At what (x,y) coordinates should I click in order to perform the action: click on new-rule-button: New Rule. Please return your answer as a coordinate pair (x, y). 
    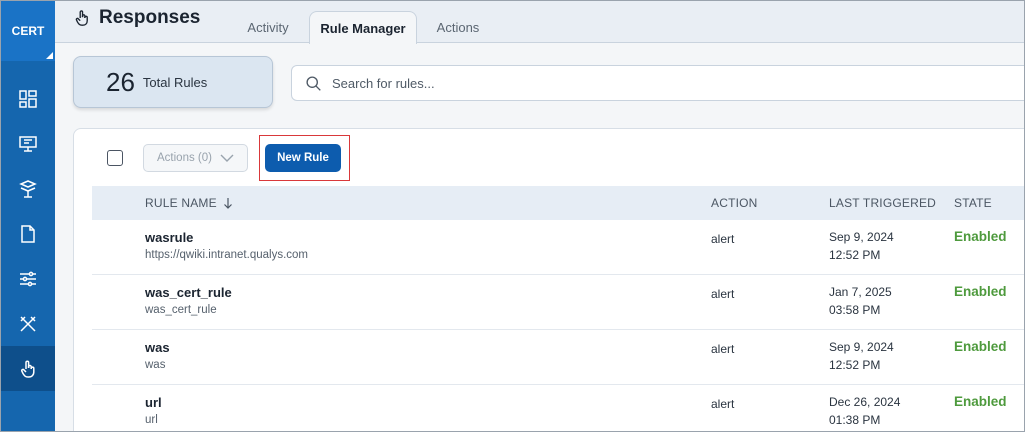
    Looking at the image, I should click on (303, 158).